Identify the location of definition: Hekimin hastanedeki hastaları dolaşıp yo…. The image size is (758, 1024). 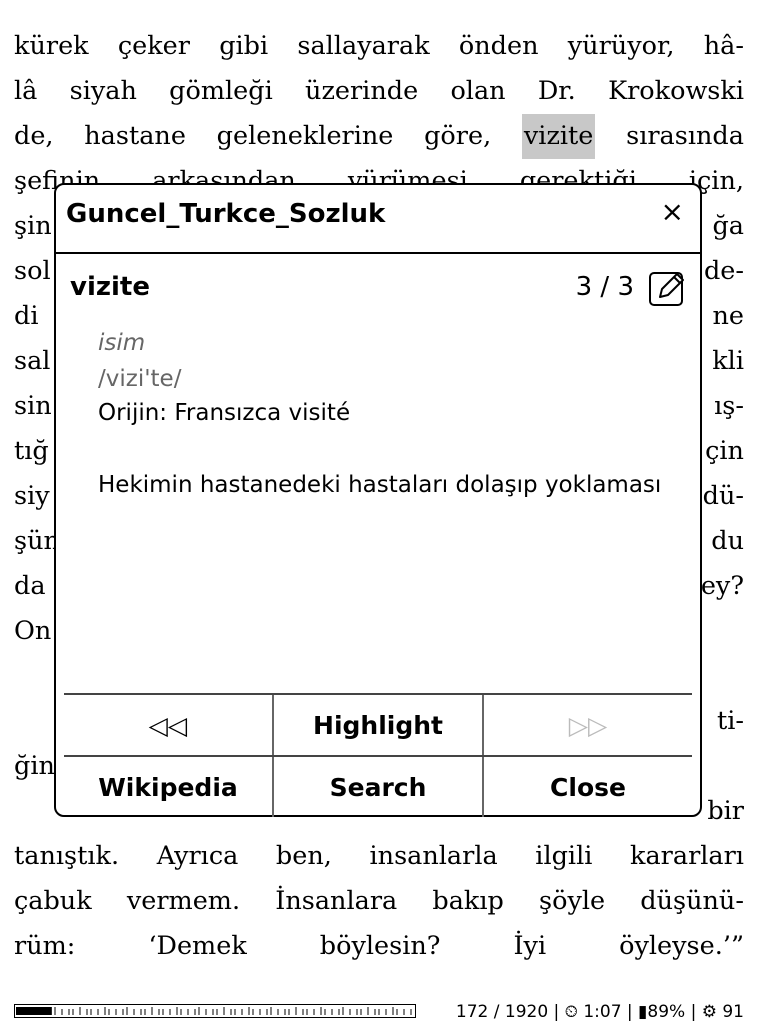
(380, 485).